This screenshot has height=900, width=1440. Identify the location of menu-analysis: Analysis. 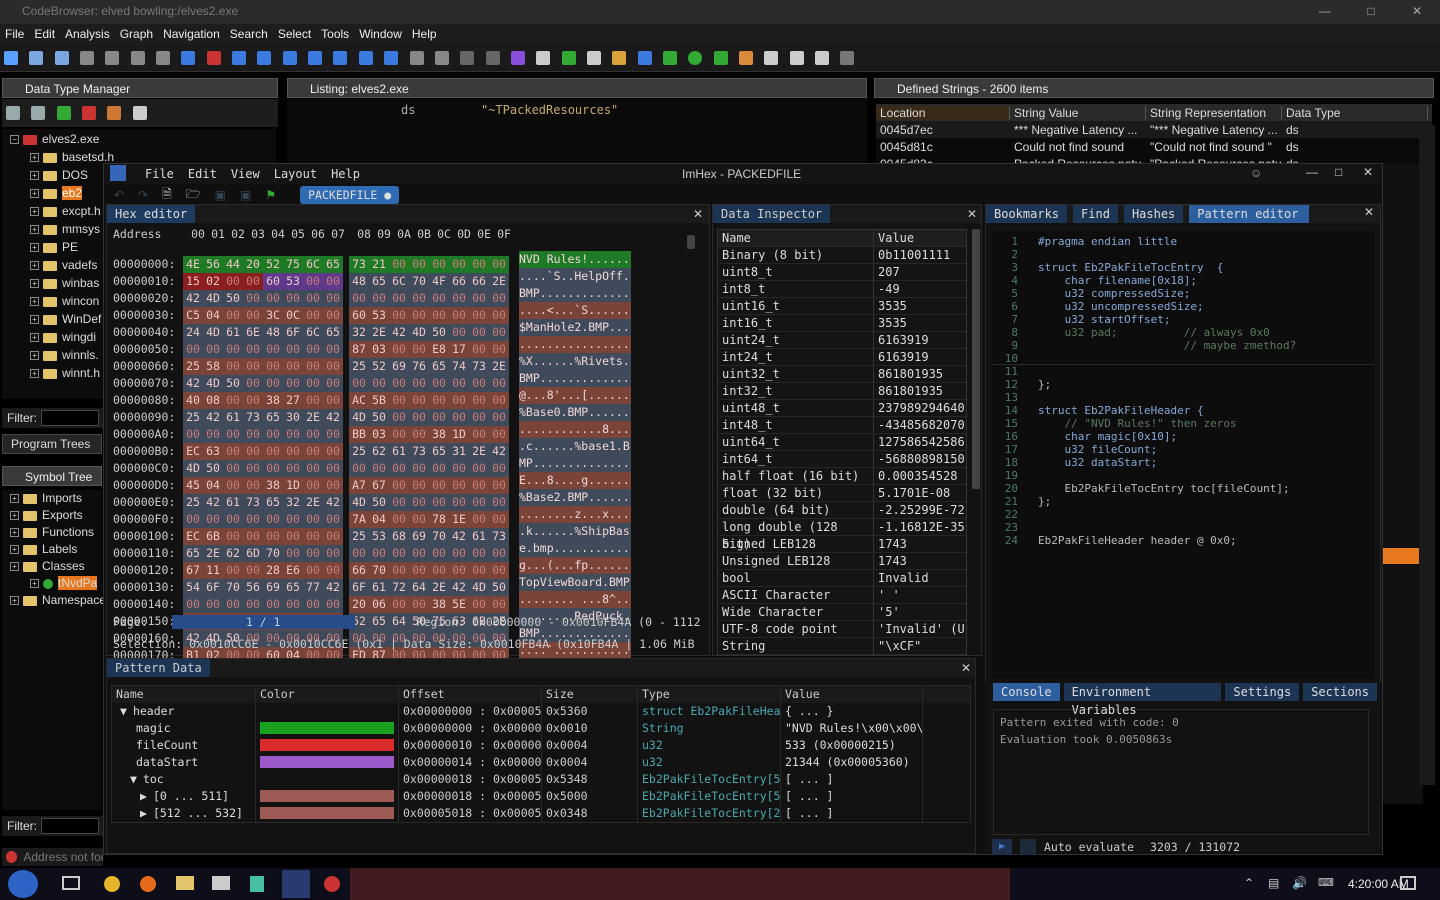
(87, 34).